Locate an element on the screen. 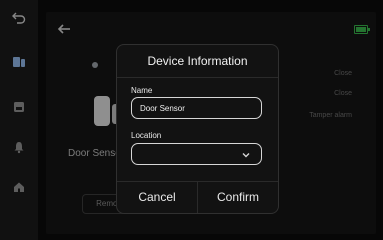 This screenshot has width=383, height=240. location-select is located at coordinates (196, 154).